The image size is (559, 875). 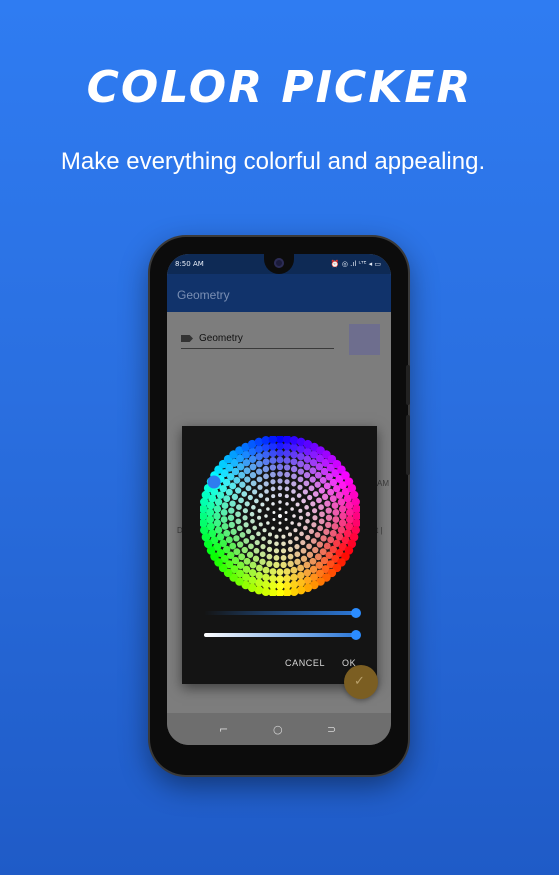 I want to click on selected-color-indicator, so click(x=214, y=482).